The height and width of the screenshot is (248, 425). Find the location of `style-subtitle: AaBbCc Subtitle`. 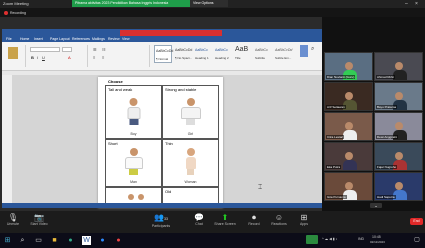

style-subtitle: AaBbCc Subtitle is located at coordinates (263, 54).